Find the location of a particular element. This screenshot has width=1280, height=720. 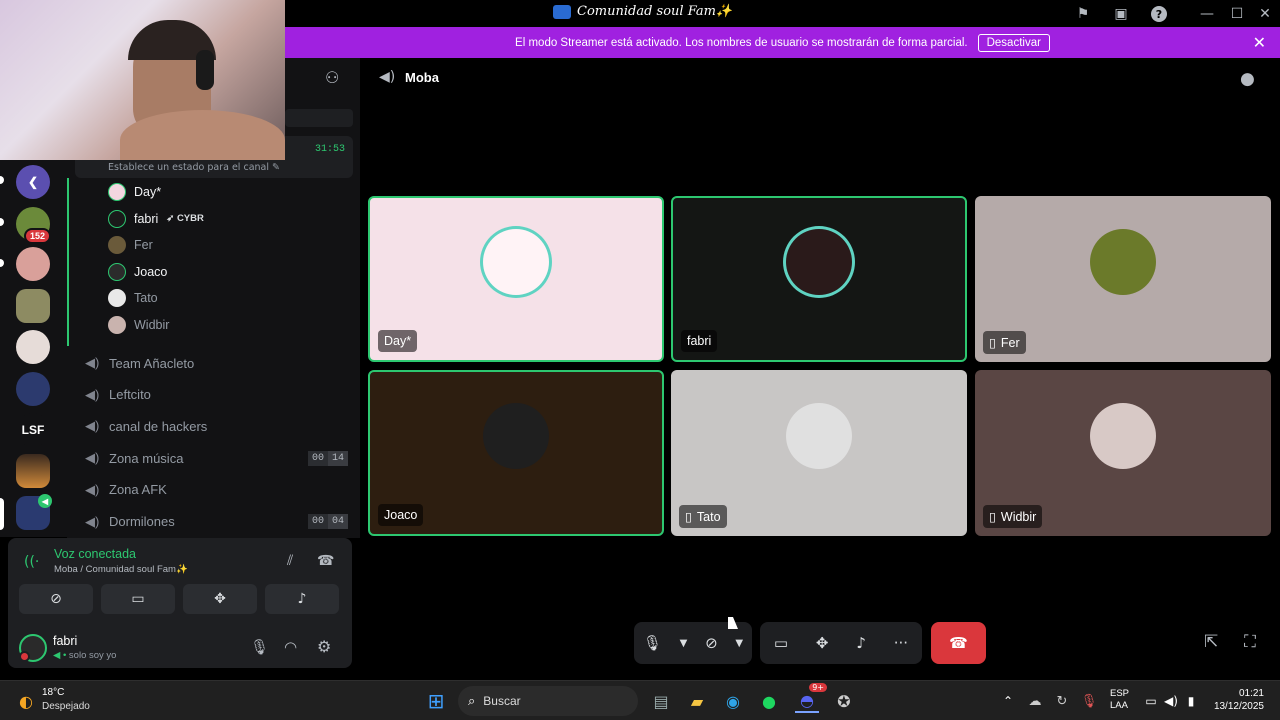

inbox-flag-icon: ⚑ is located at coordinates (1083, 14).